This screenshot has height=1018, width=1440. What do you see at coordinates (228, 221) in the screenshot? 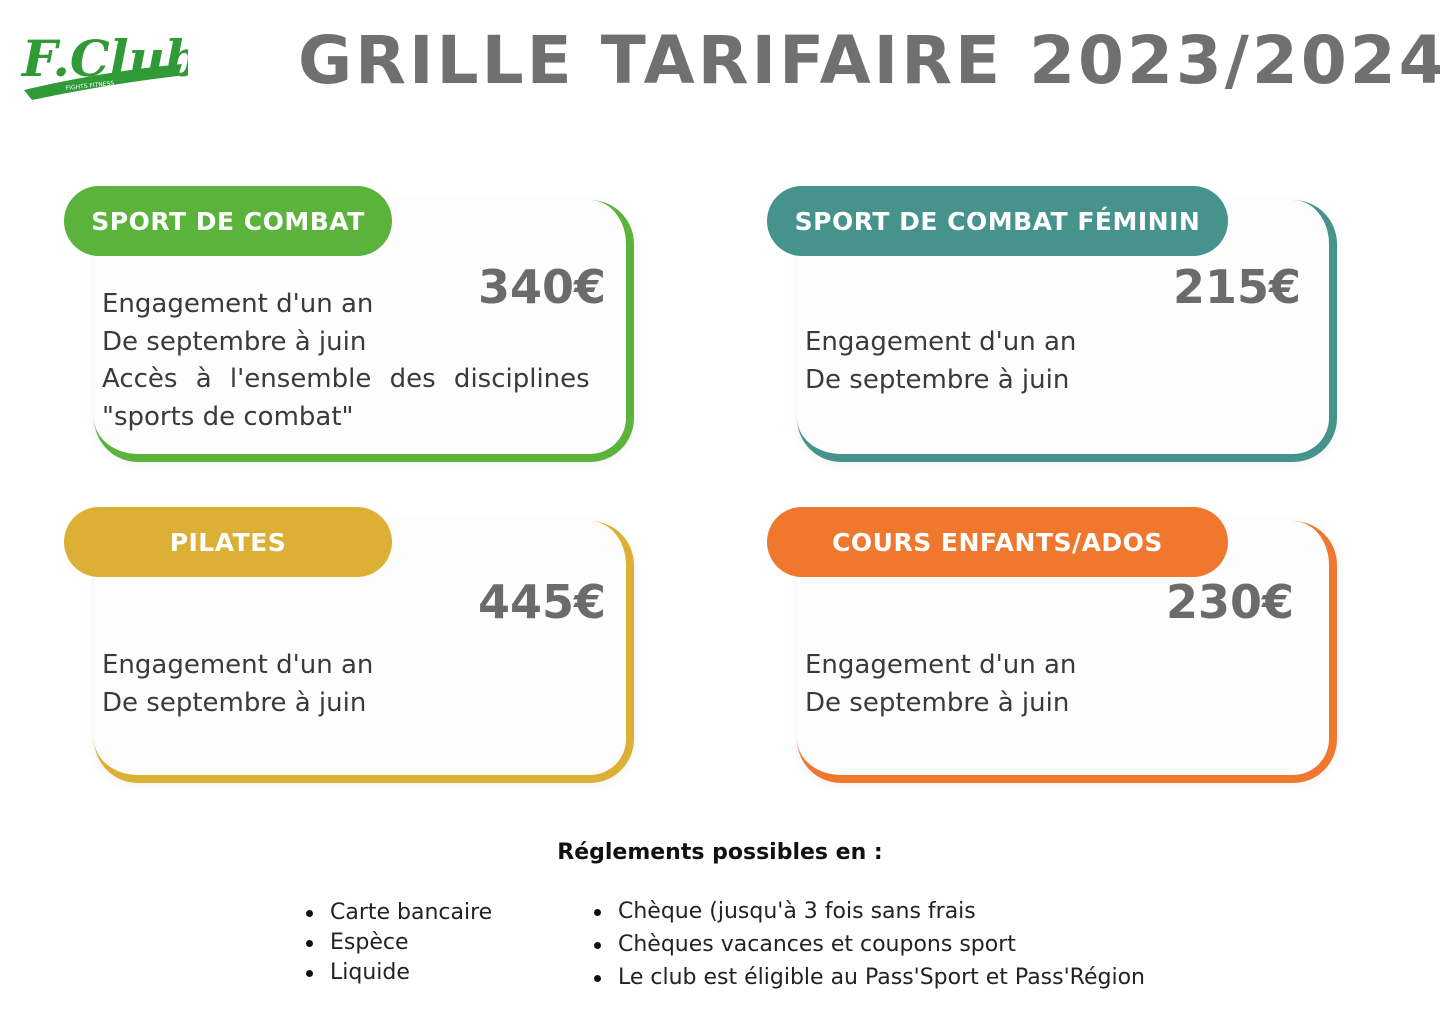
I see `card-label-pill: SPORT DE COMBAT` at bounding box center [228, 221].